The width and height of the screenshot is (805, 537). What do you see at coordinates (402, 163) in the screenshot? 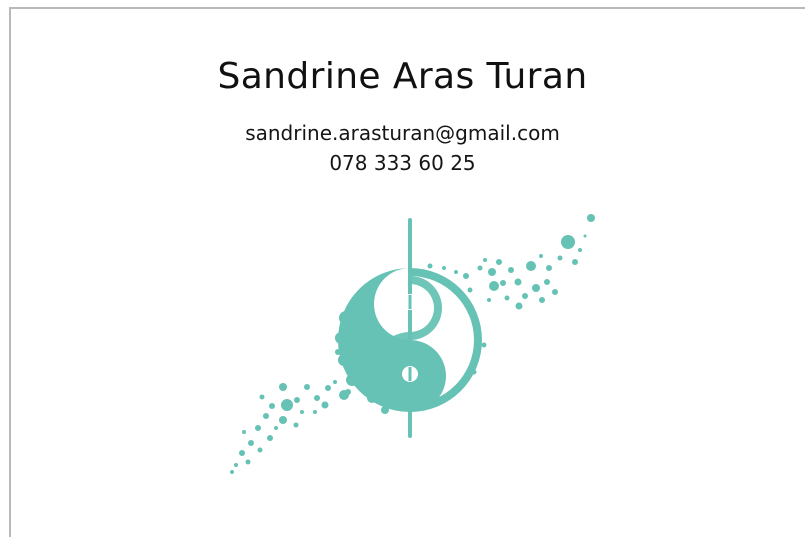
I see `phone-number: 078 333 60 25` at bounding box center [402, 163].